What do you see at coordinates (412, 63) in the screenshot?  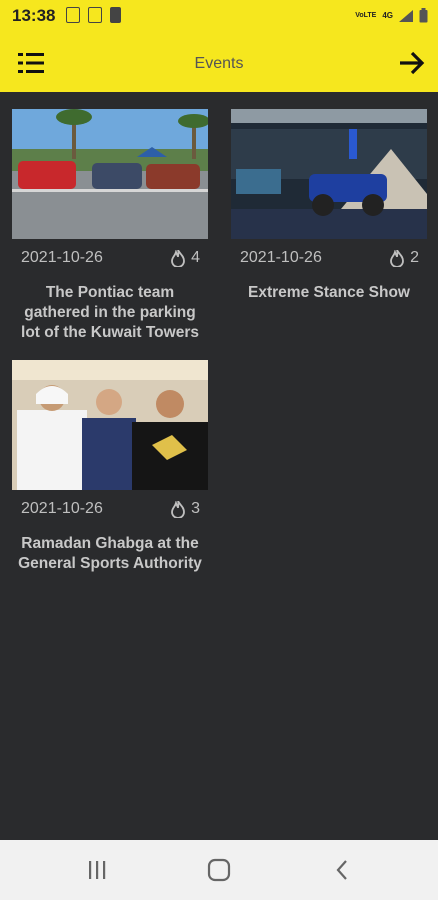 I see `arrow-right-icon` at bounding box center [412, 63].